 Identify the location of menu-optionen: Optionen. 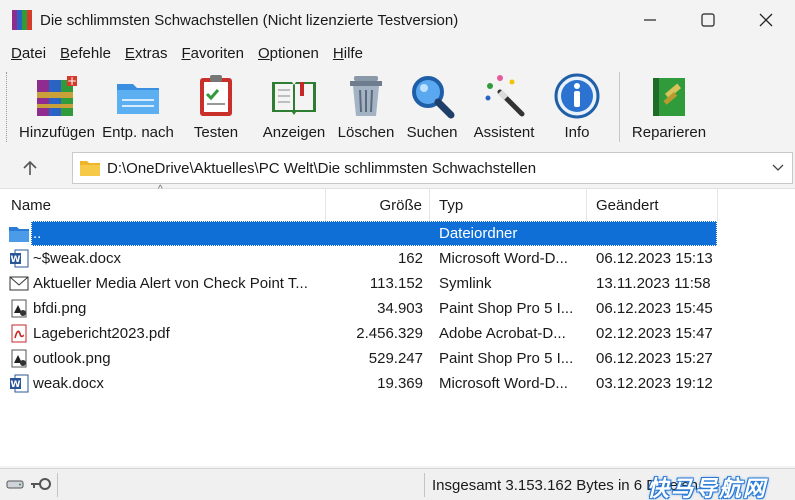
(288, 53).